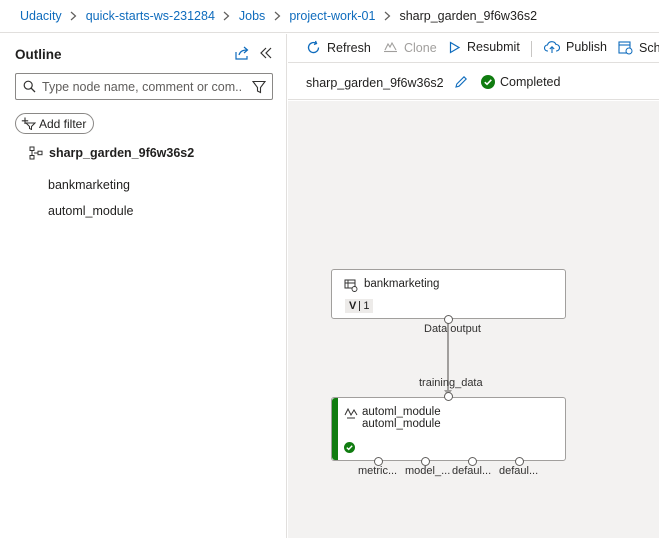  What do you see at coordinates (351, 415) in the screenshot?
I see `automl-icon` at bounding box center [351, 415].